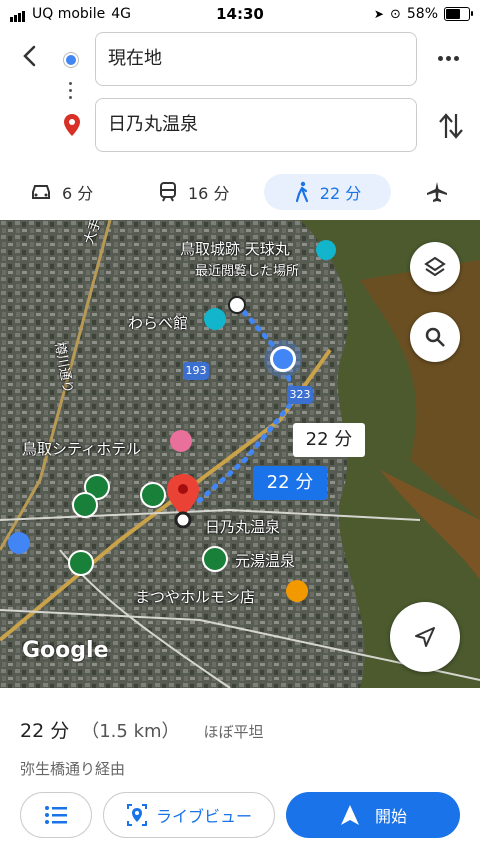 This screenshot has width=480, height=854. I want to click on origin-field: 現在地, so click(256, 59).